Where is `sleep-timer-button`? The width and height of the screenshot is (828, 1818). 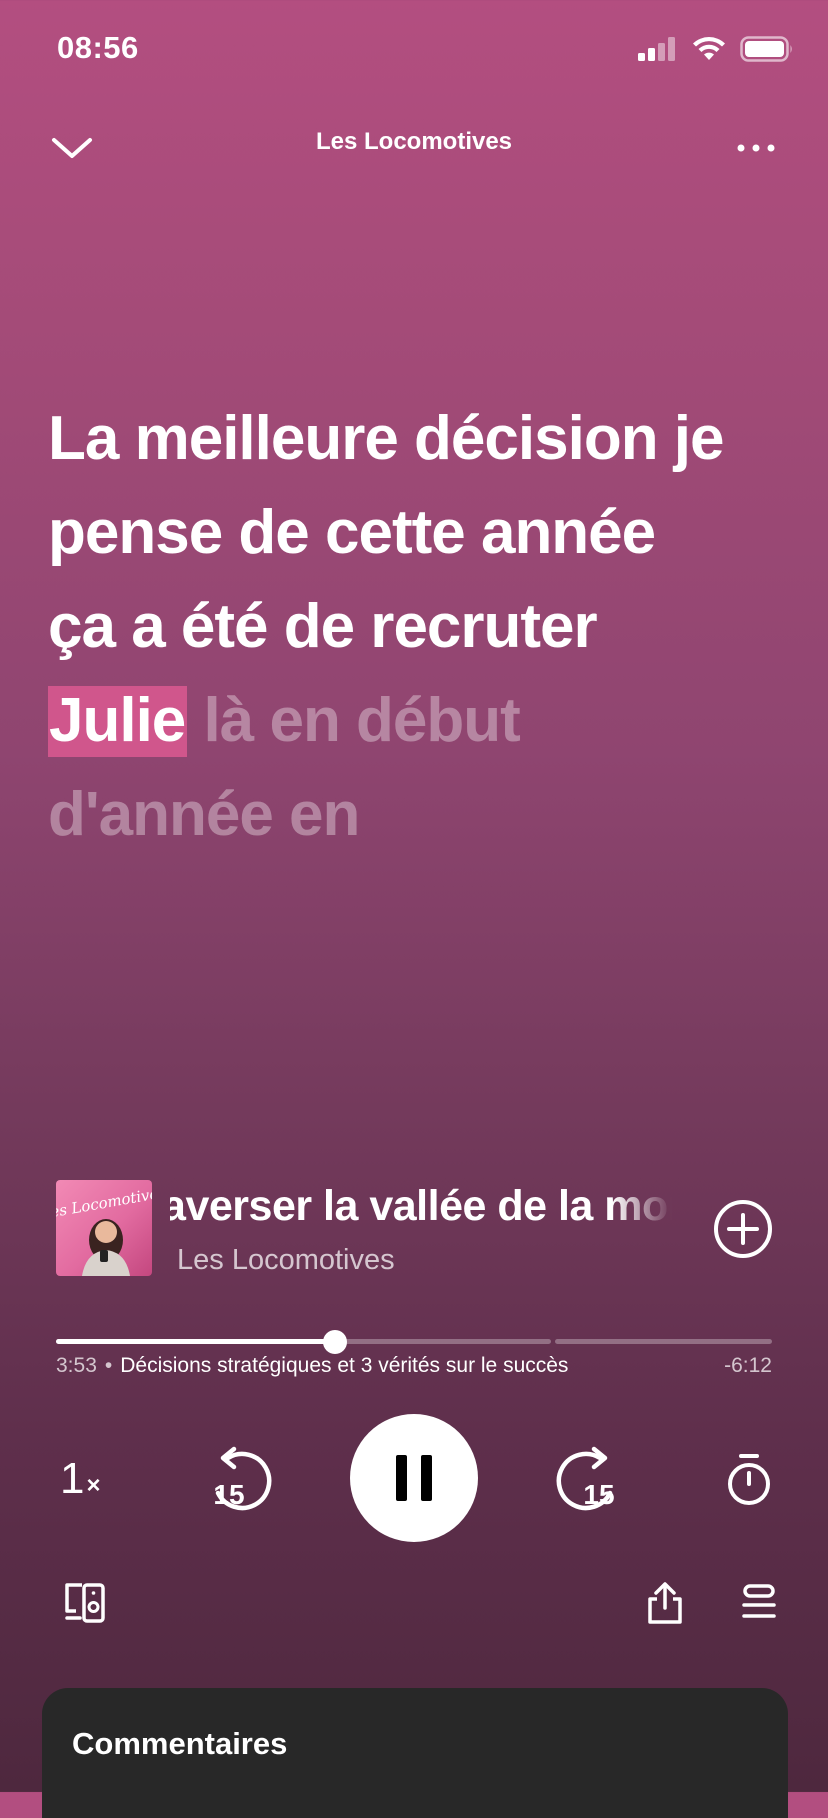
sleep-timer-button is located at coordinates (749, 1480).